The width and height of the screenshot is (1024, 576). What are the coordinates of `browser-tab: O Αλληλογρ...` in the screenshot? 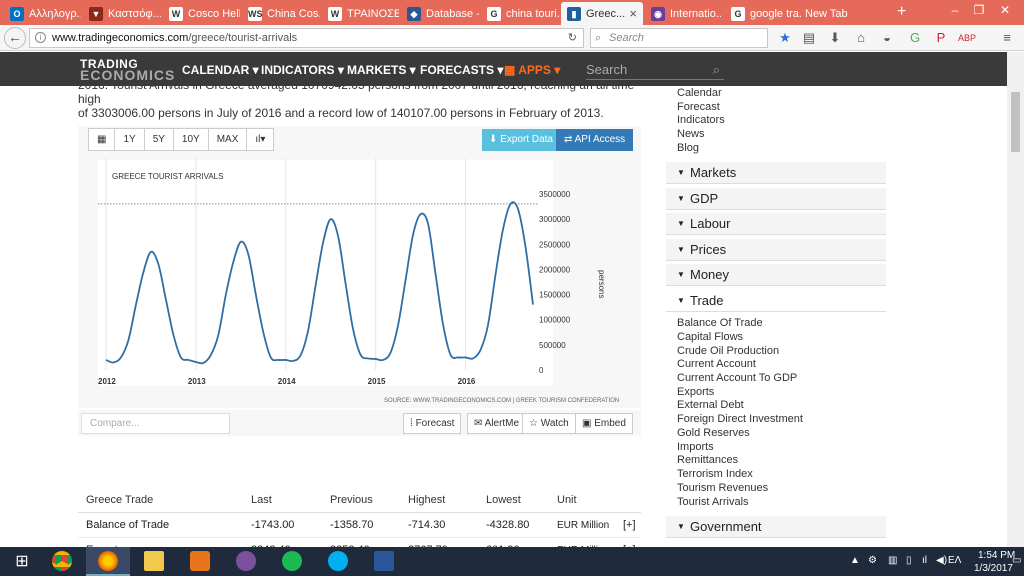 It's located at (42, 13).